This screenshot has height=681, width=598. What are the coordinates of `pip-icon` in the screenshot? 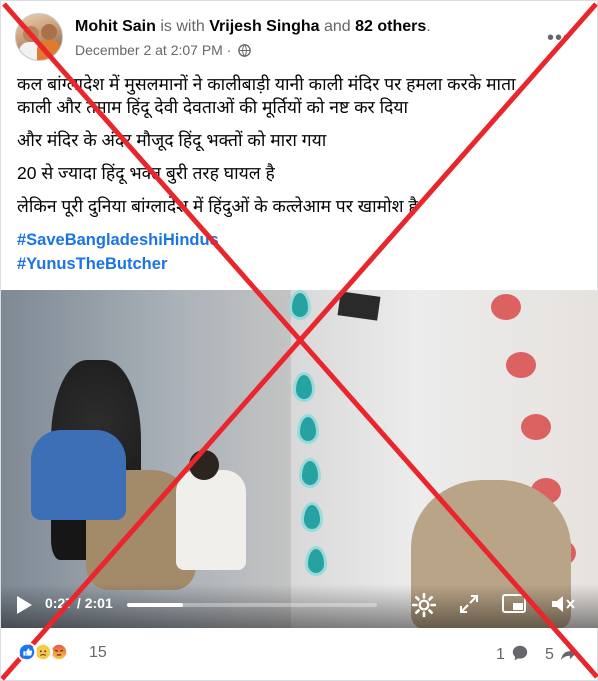 It's located at (514, 604).